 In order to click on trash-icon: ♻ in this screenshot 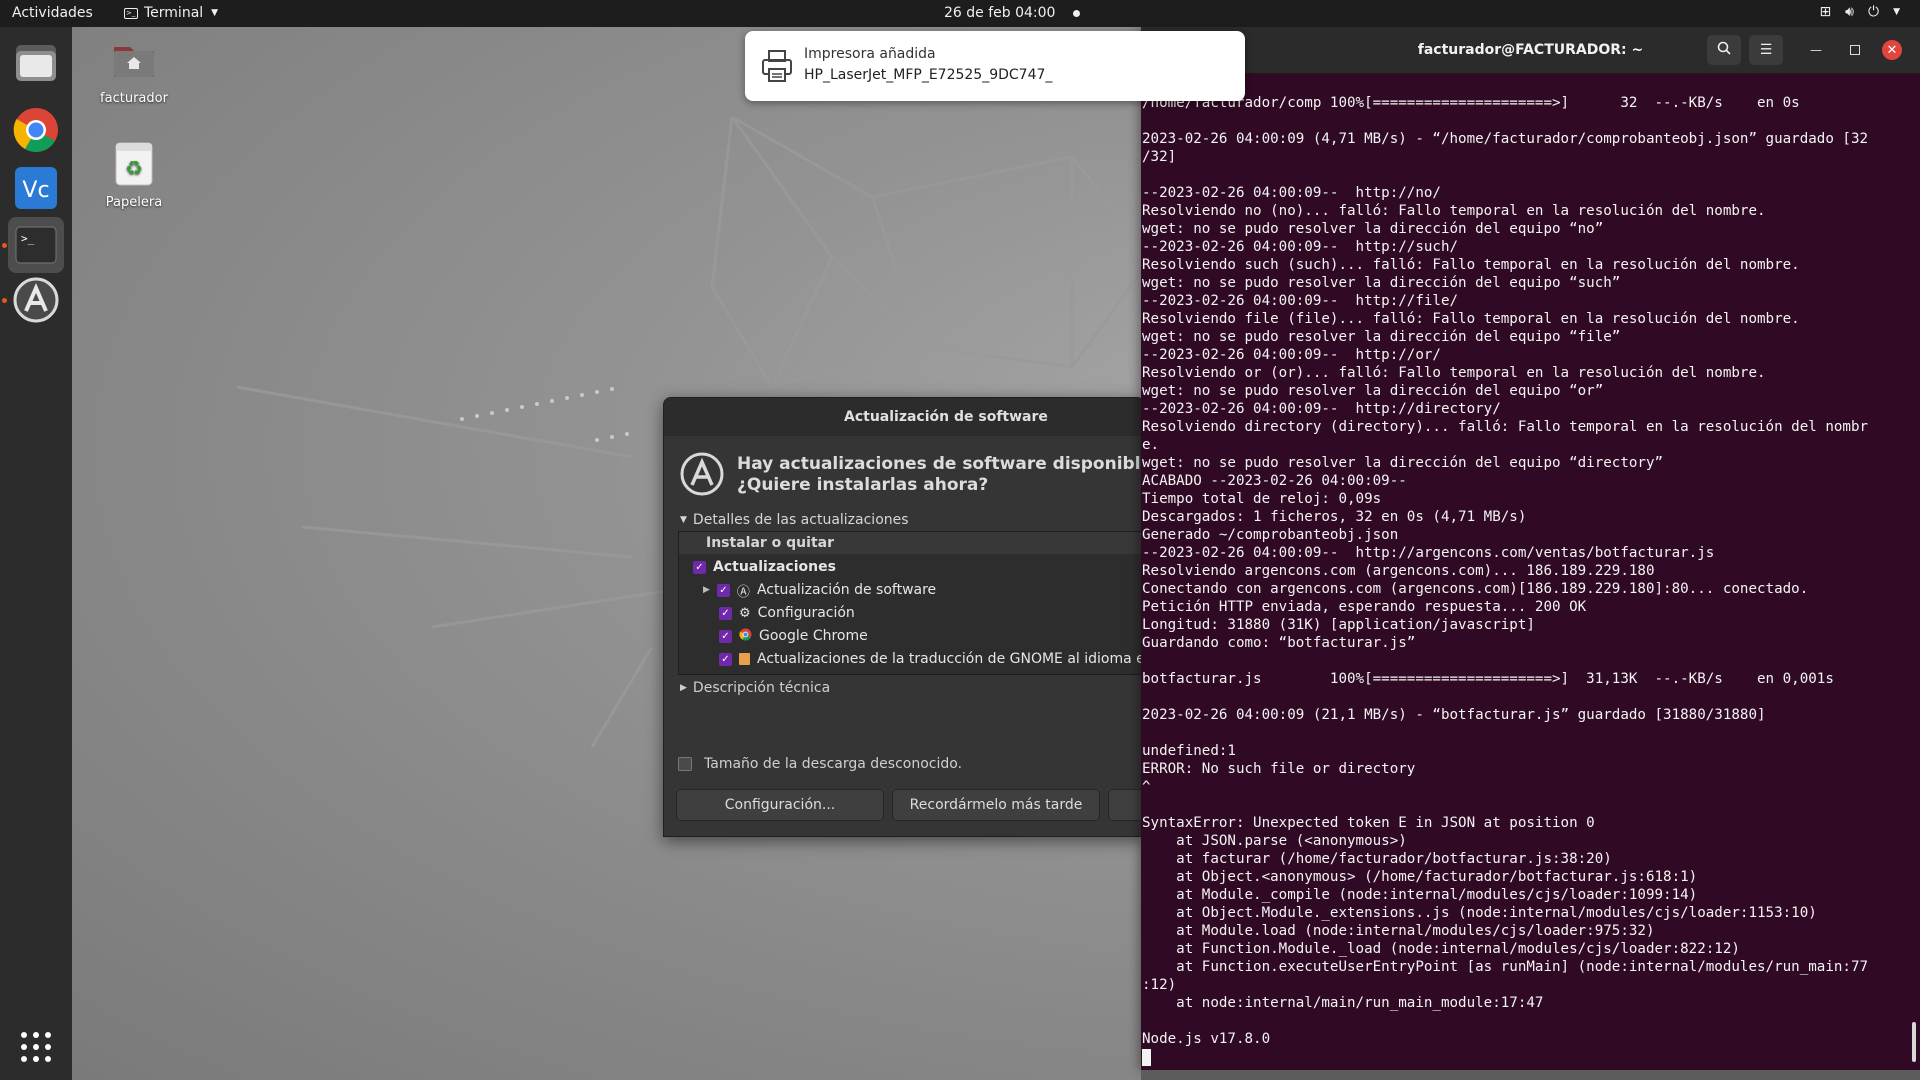, I will do `click(134, 165)`.